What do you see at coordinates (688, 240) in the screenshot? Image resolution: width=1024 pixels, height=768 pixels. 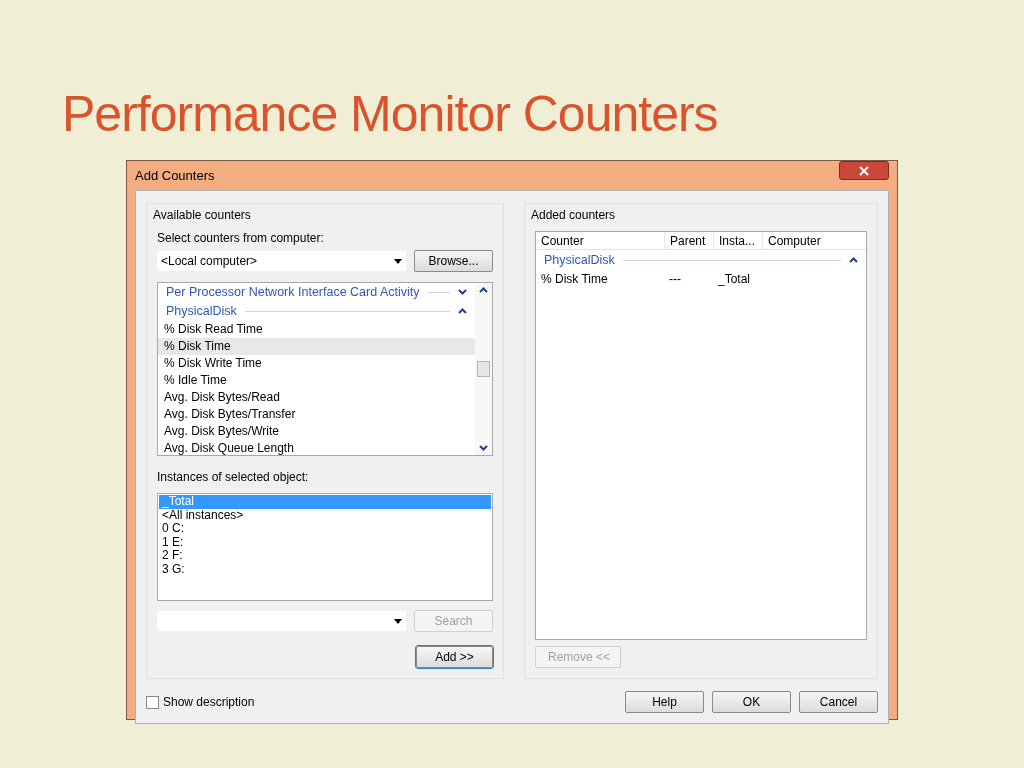 I see `column-header: Parent` at bounding box center [688, 240].